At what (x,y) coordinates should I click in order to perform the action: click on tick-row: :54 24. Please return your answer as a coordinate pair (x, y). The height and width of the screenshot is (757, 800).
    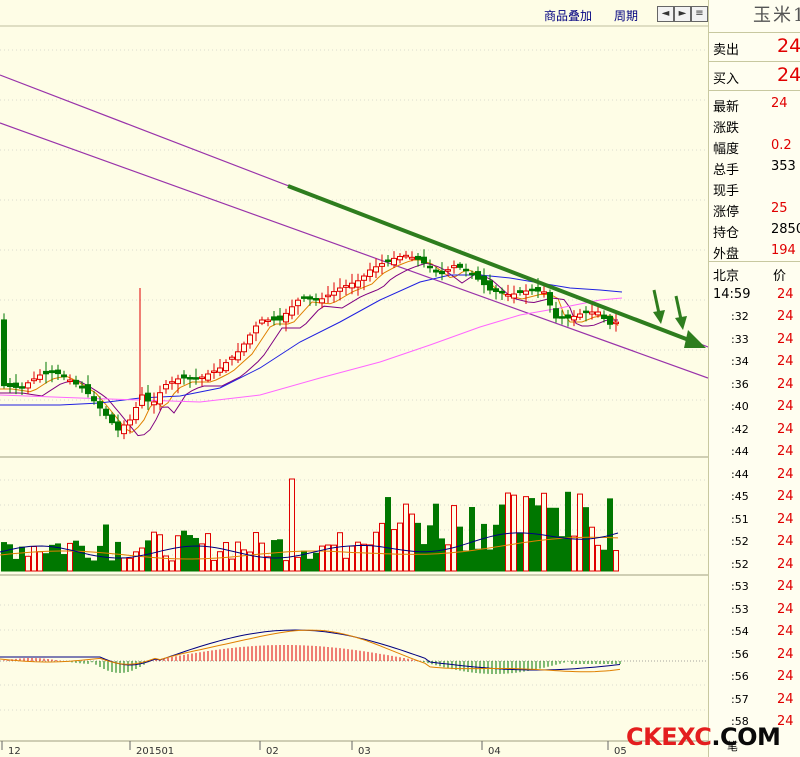
    Looking at the image, I should click on (754, 632).